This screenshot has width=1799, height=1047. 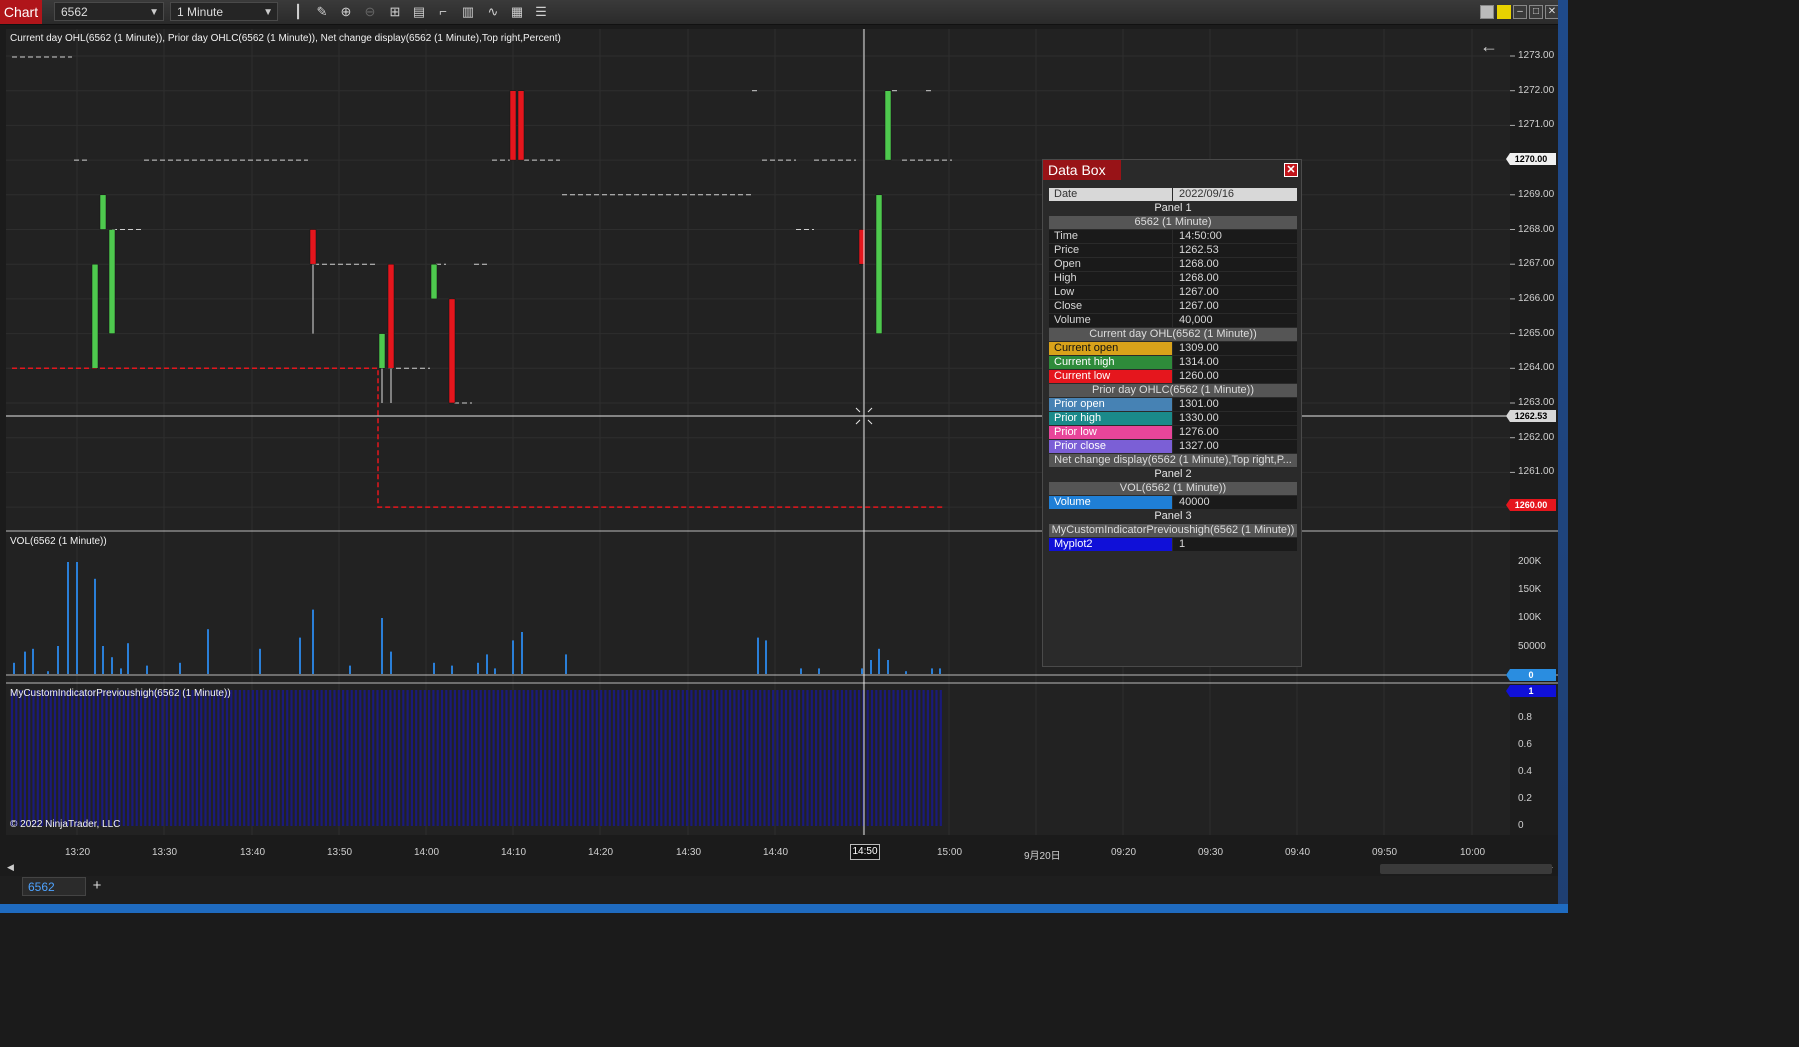 I want to click on data-box-row: Current open 1309.00, so click(x=1173, y=348).